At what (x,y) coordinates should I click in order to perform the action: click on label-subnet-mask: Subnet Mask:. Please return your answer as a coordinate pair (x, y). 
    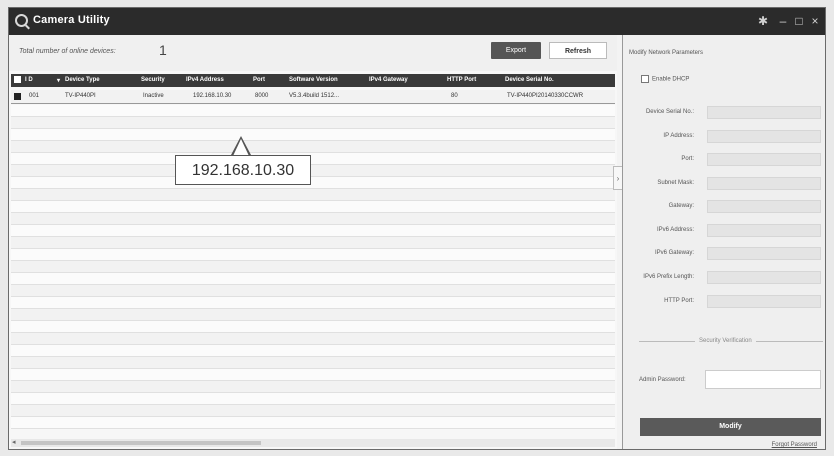
    Looking at the image, I should click on (675, 183).